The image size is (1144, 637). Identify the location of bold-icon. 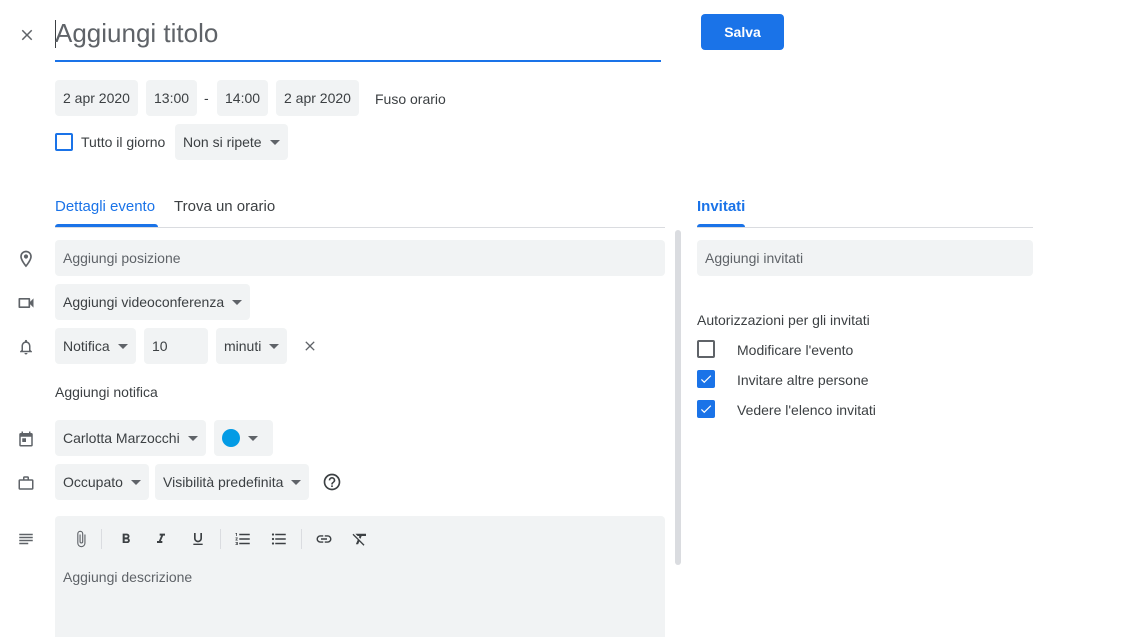
(126, 538).